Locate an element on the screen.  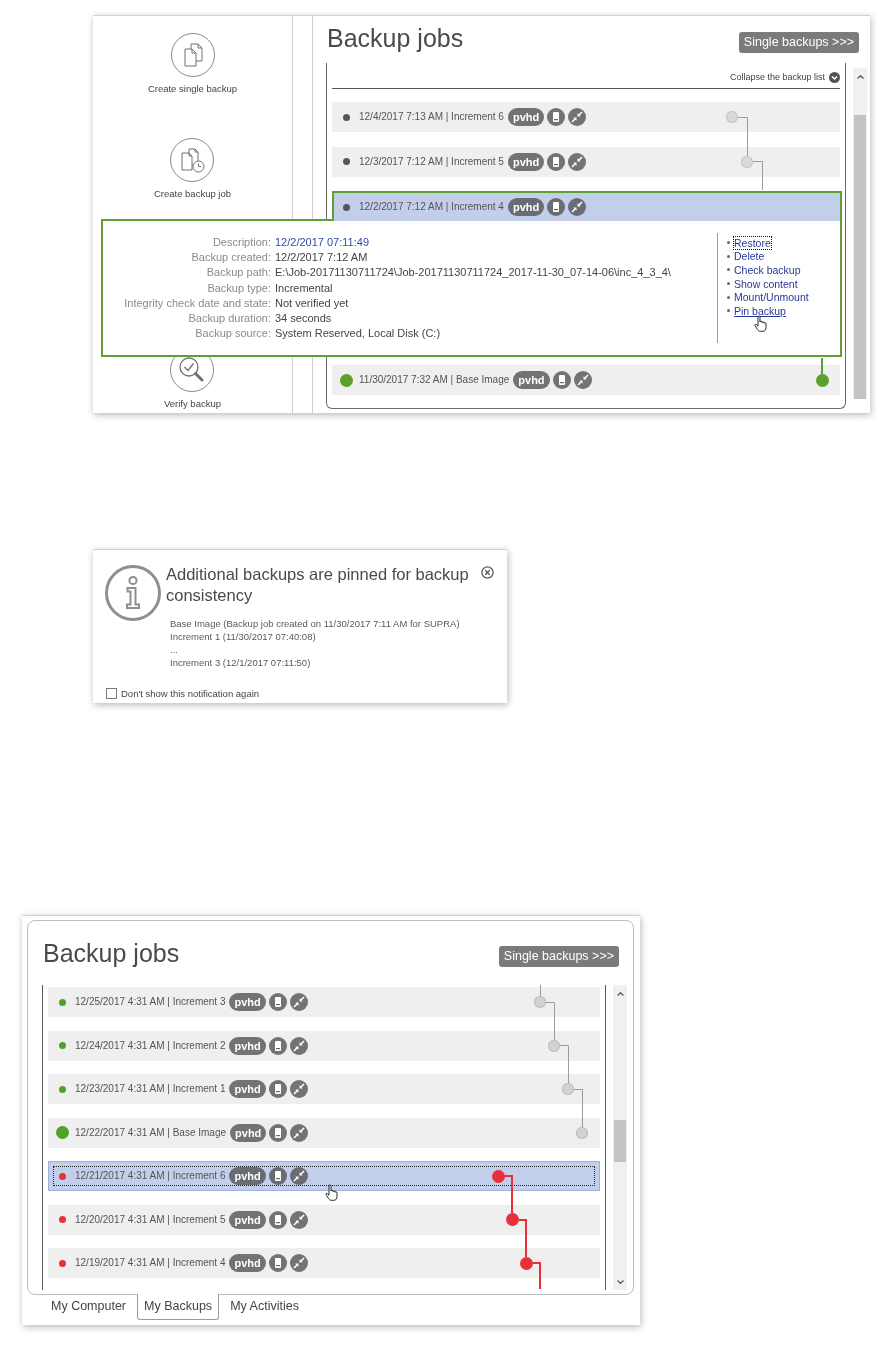
field-value: 12/2/2017 7:12 AM is located at coordinates (322, 258).